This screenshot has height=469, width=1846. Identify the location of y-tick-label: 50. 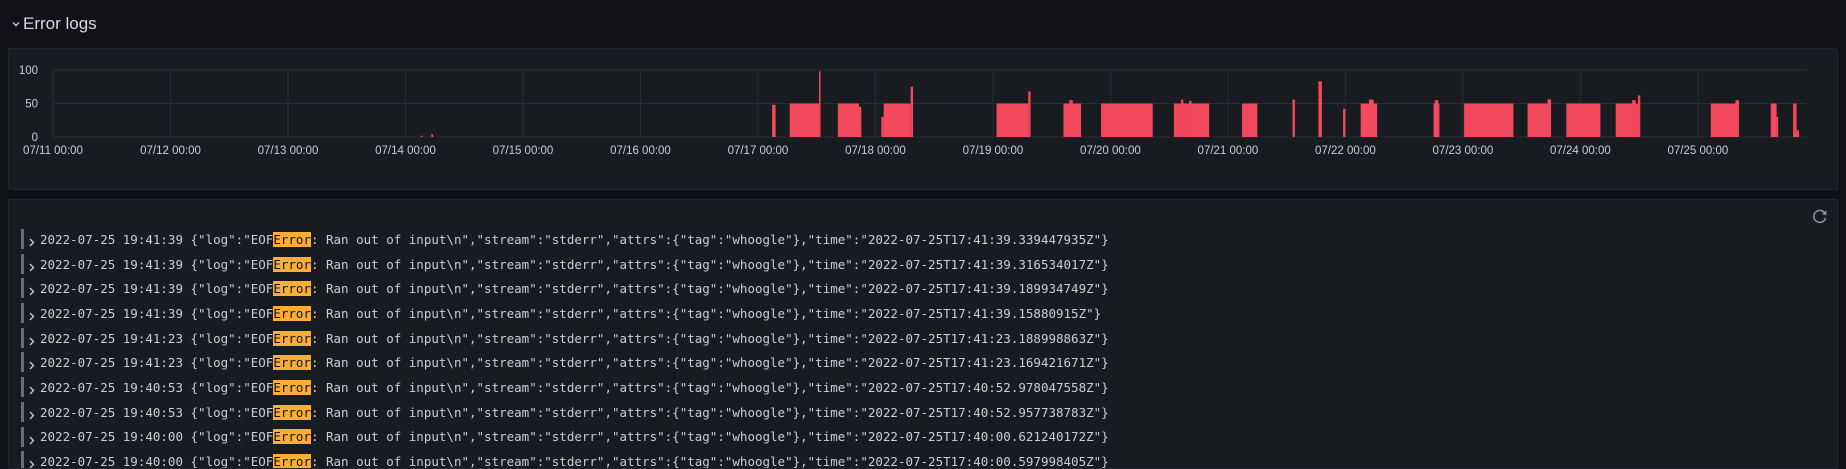
(31, 105).